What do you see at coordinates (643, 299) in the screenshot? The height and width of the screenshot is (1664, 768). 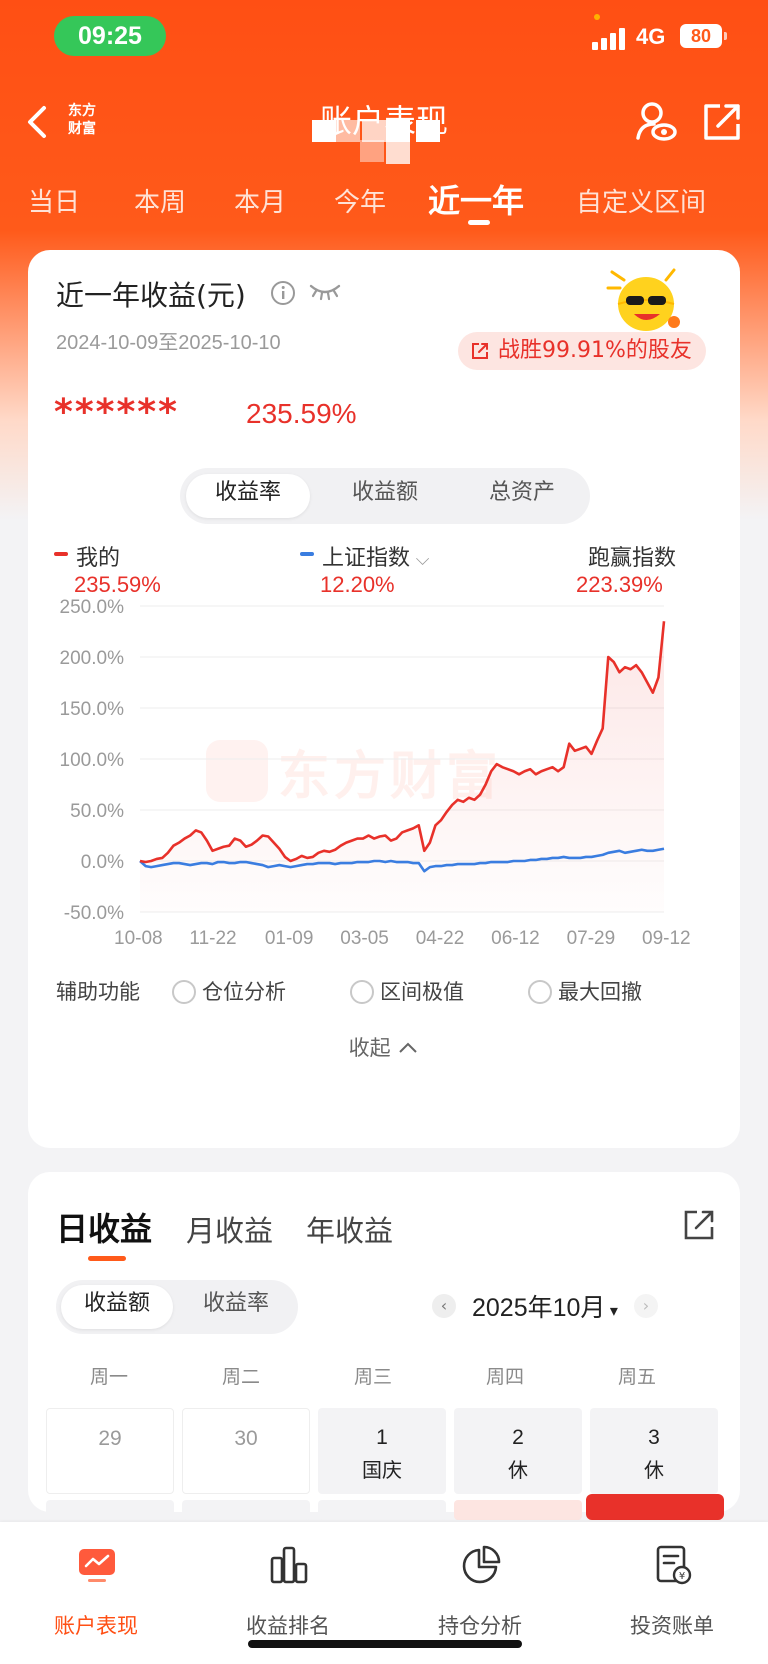 I see `mascot-emoji-icon` at bounding box center [643, 299].